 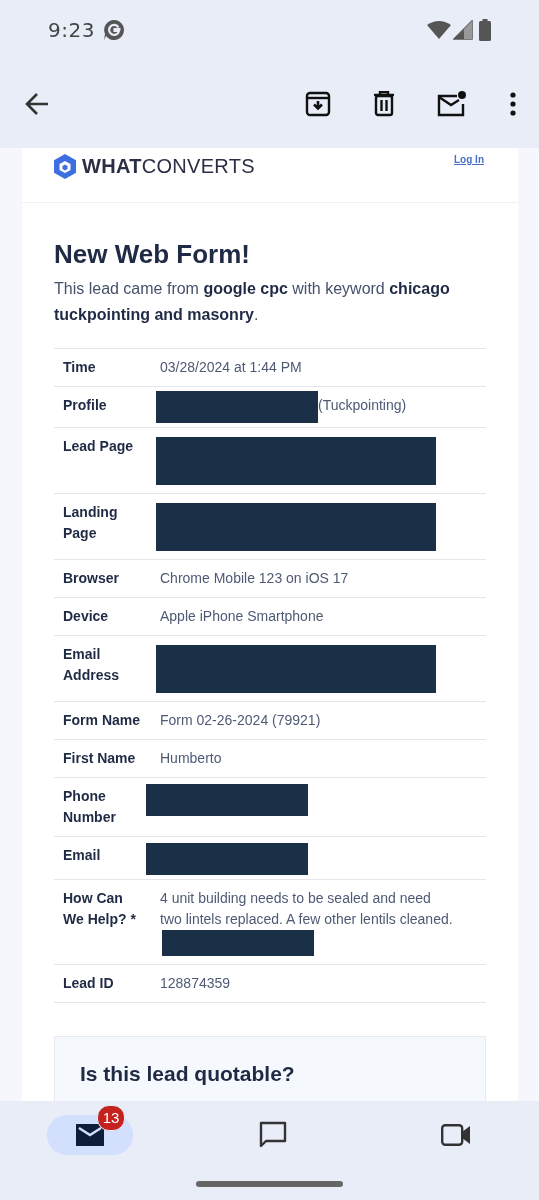 I want to click on battery-icon, so click(x=485, y=30).